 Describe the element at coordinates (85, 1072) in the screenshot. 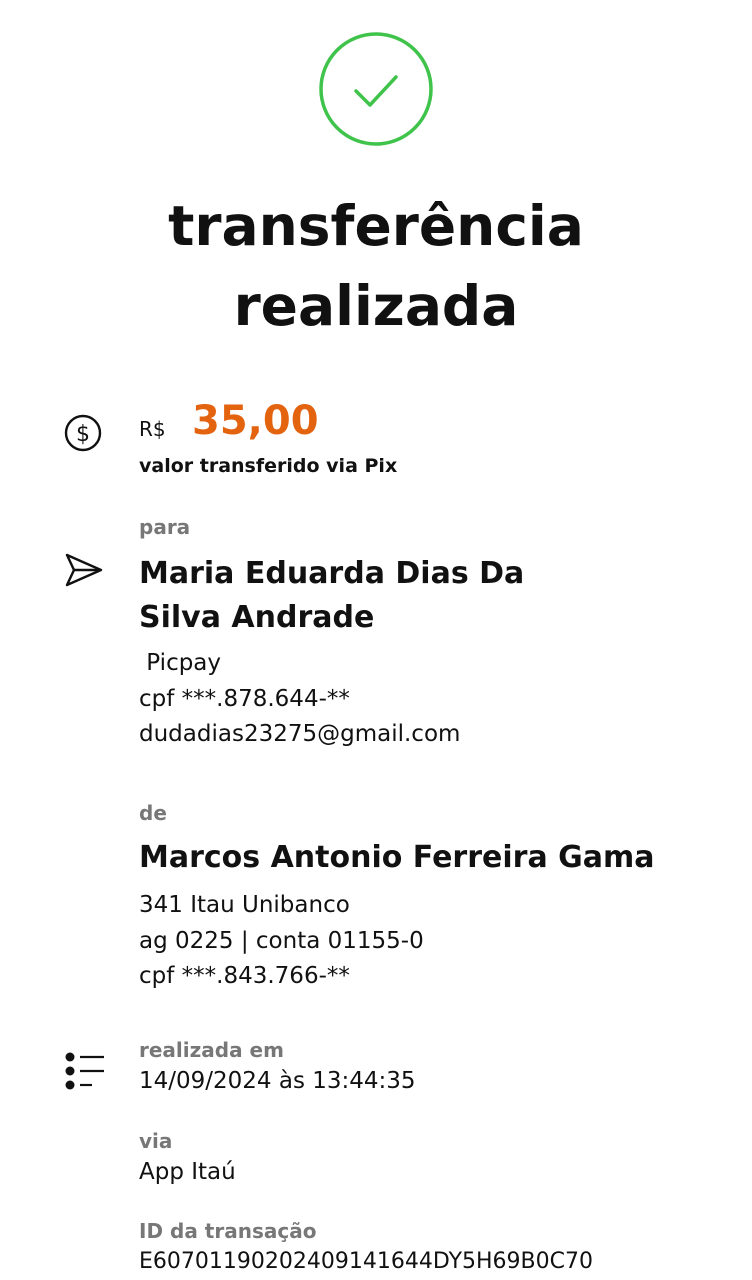

I see `list-icon` at that location.